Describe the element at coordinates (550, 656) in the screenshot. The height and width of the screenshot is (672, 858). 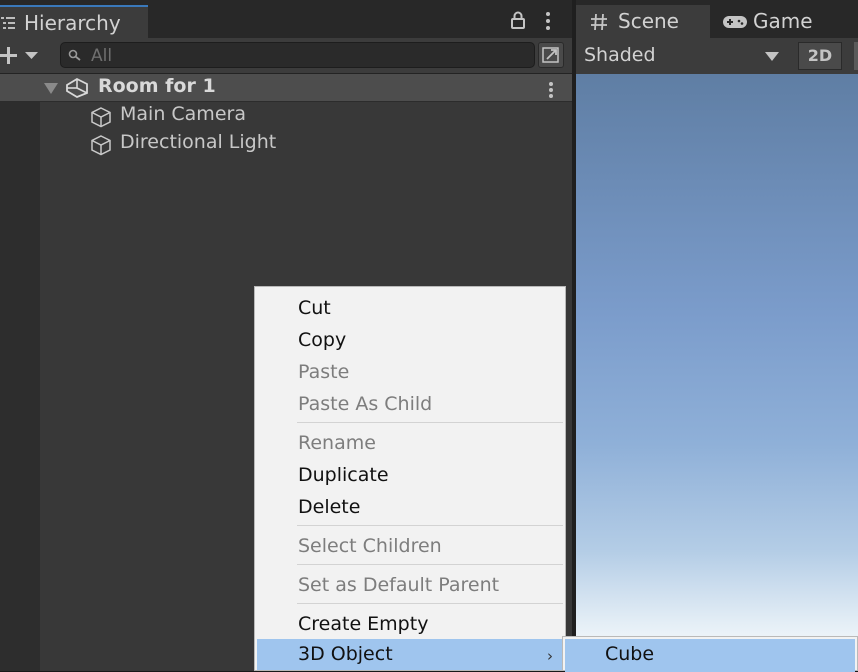
I see `submenu-arrow-icon: ›` at that location.